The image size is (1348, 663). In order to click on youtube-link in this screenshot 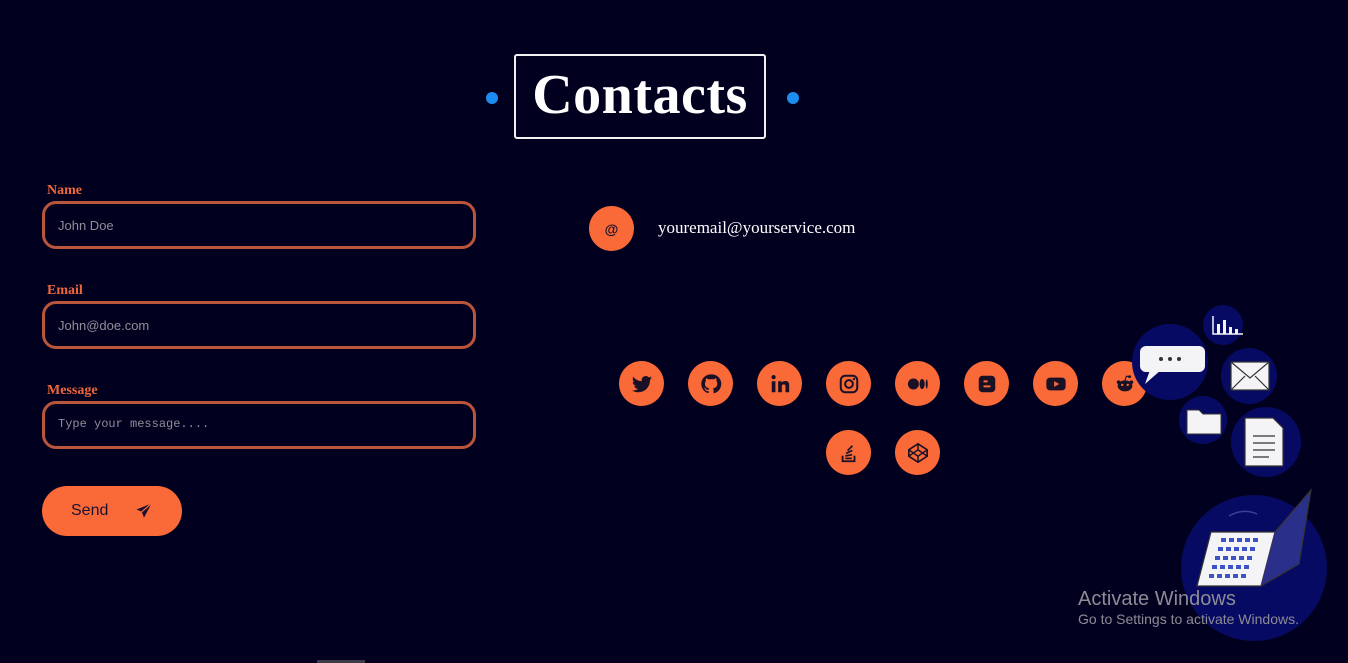, I will do `click(1055, 383)`.